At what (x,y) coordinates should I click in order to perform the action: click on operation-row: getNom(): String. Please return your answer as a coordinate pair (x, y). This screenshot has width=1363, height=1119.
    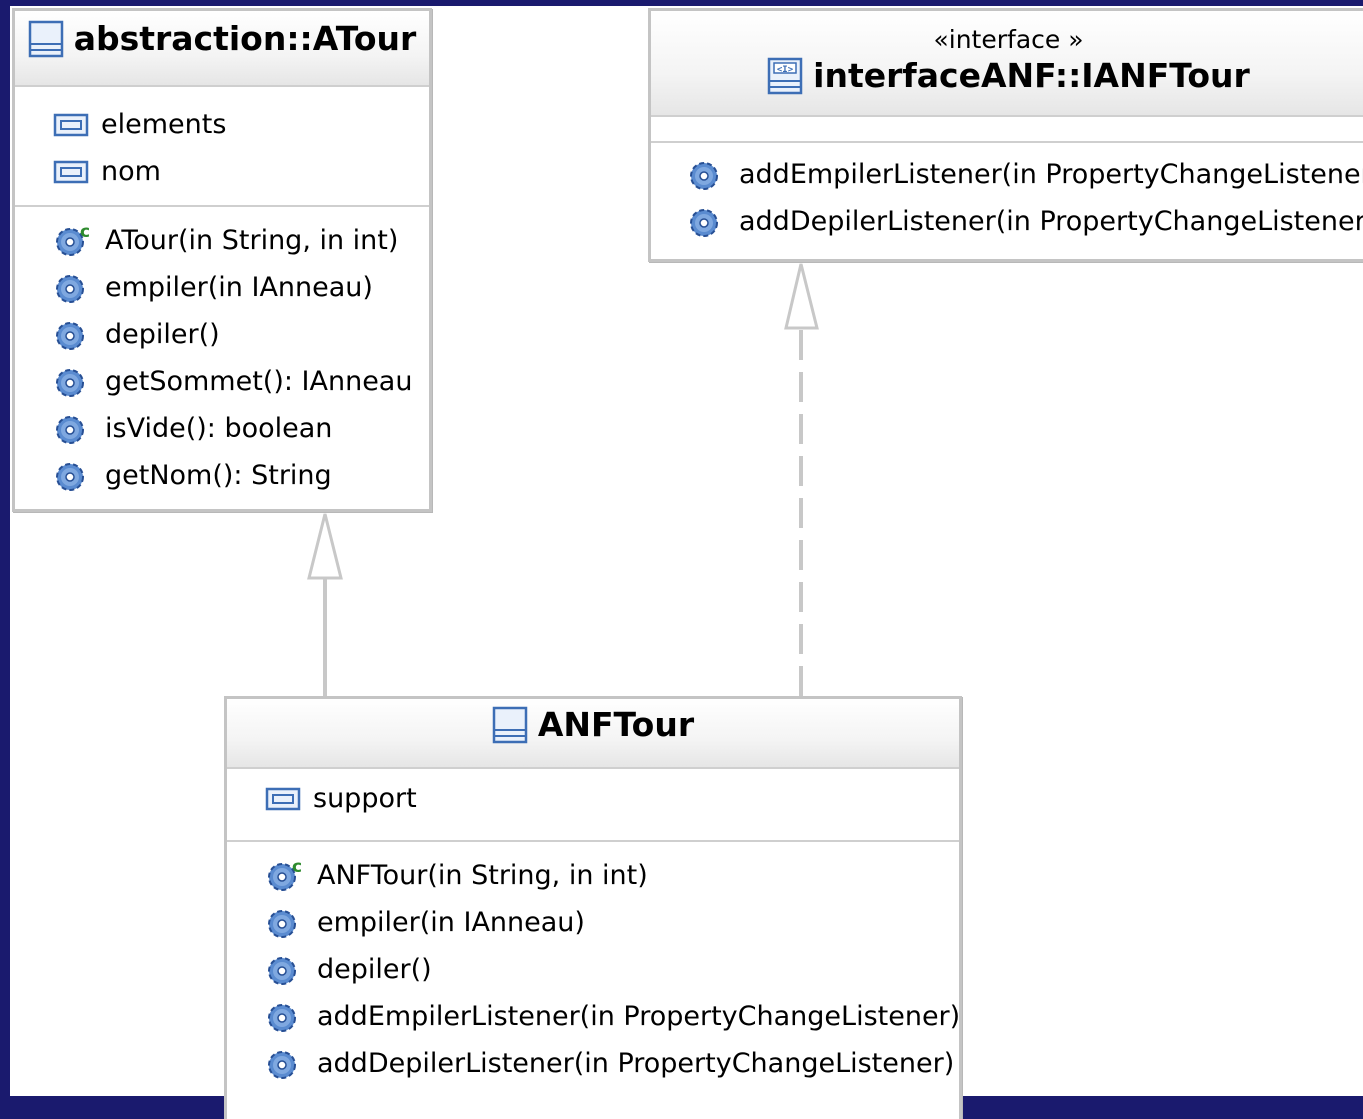
    Looking at the image, I should click on (241, 475).